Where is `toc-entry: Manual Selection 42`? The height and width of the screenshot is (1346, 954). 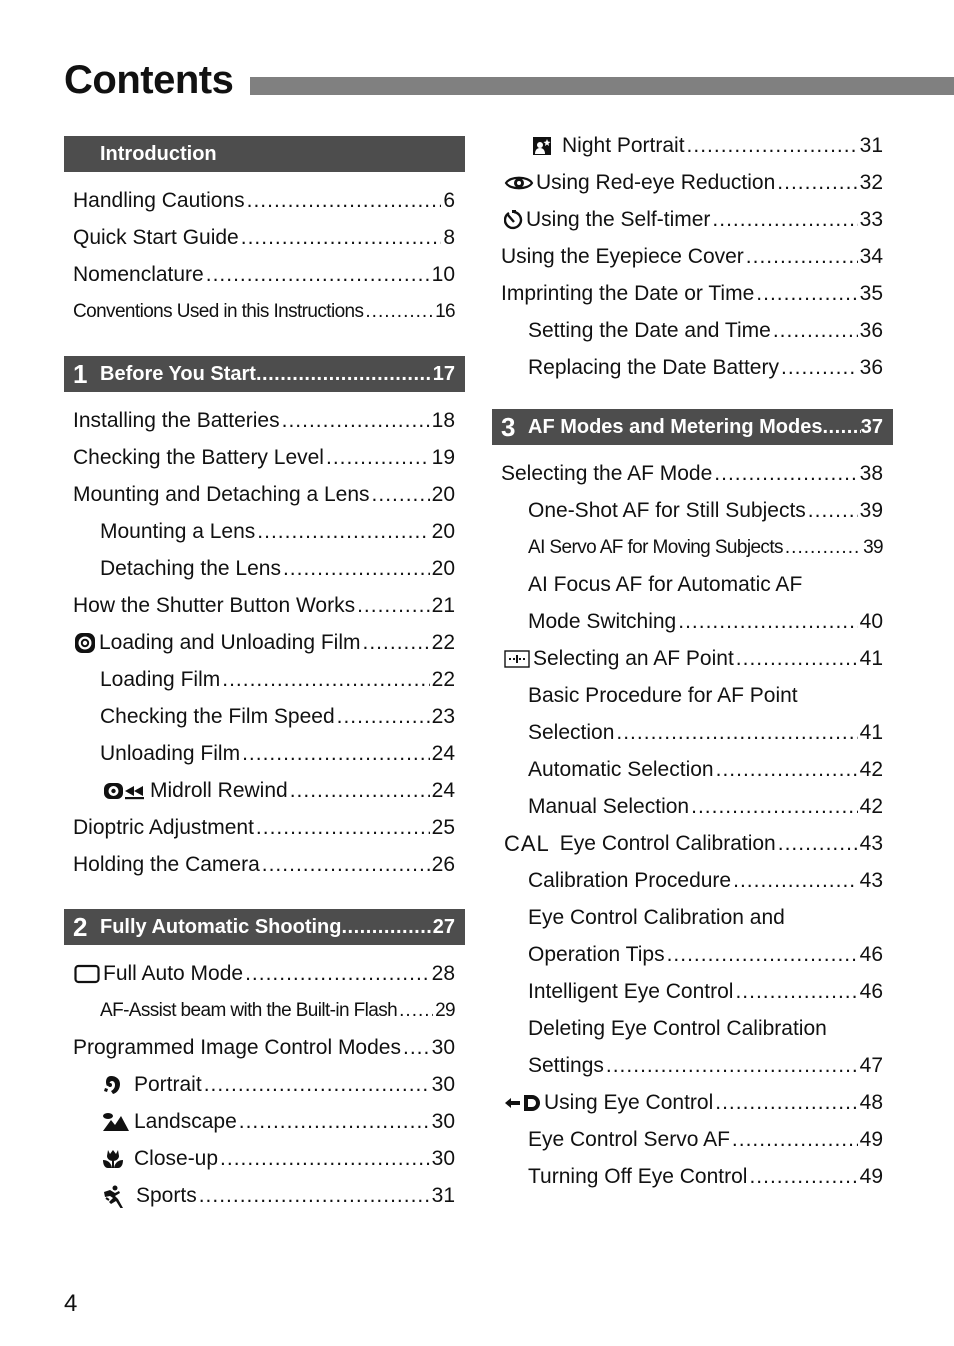 toc-entry: Manual Selection 42 is located at coordinates (692, 806).